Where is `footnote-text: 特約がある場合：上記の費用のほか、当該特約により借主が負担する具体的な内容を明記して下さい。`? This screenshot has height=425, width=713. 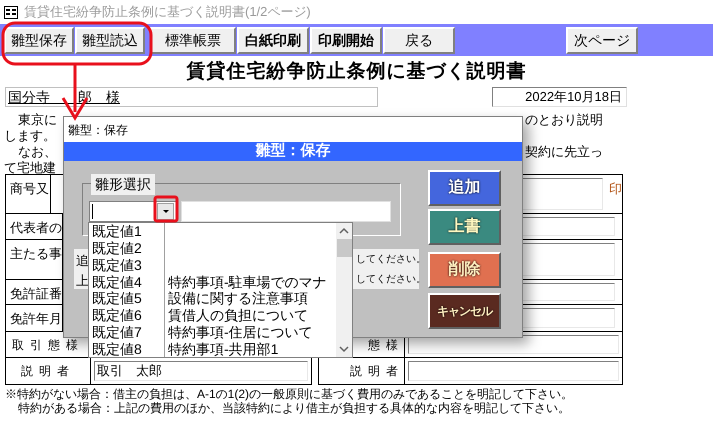
footnote-text: 特約がある場合：上記の費用のほか、当該特約により借主が負担する具体的な内容を明記して下さい。 is located at coordinates (294, 408).